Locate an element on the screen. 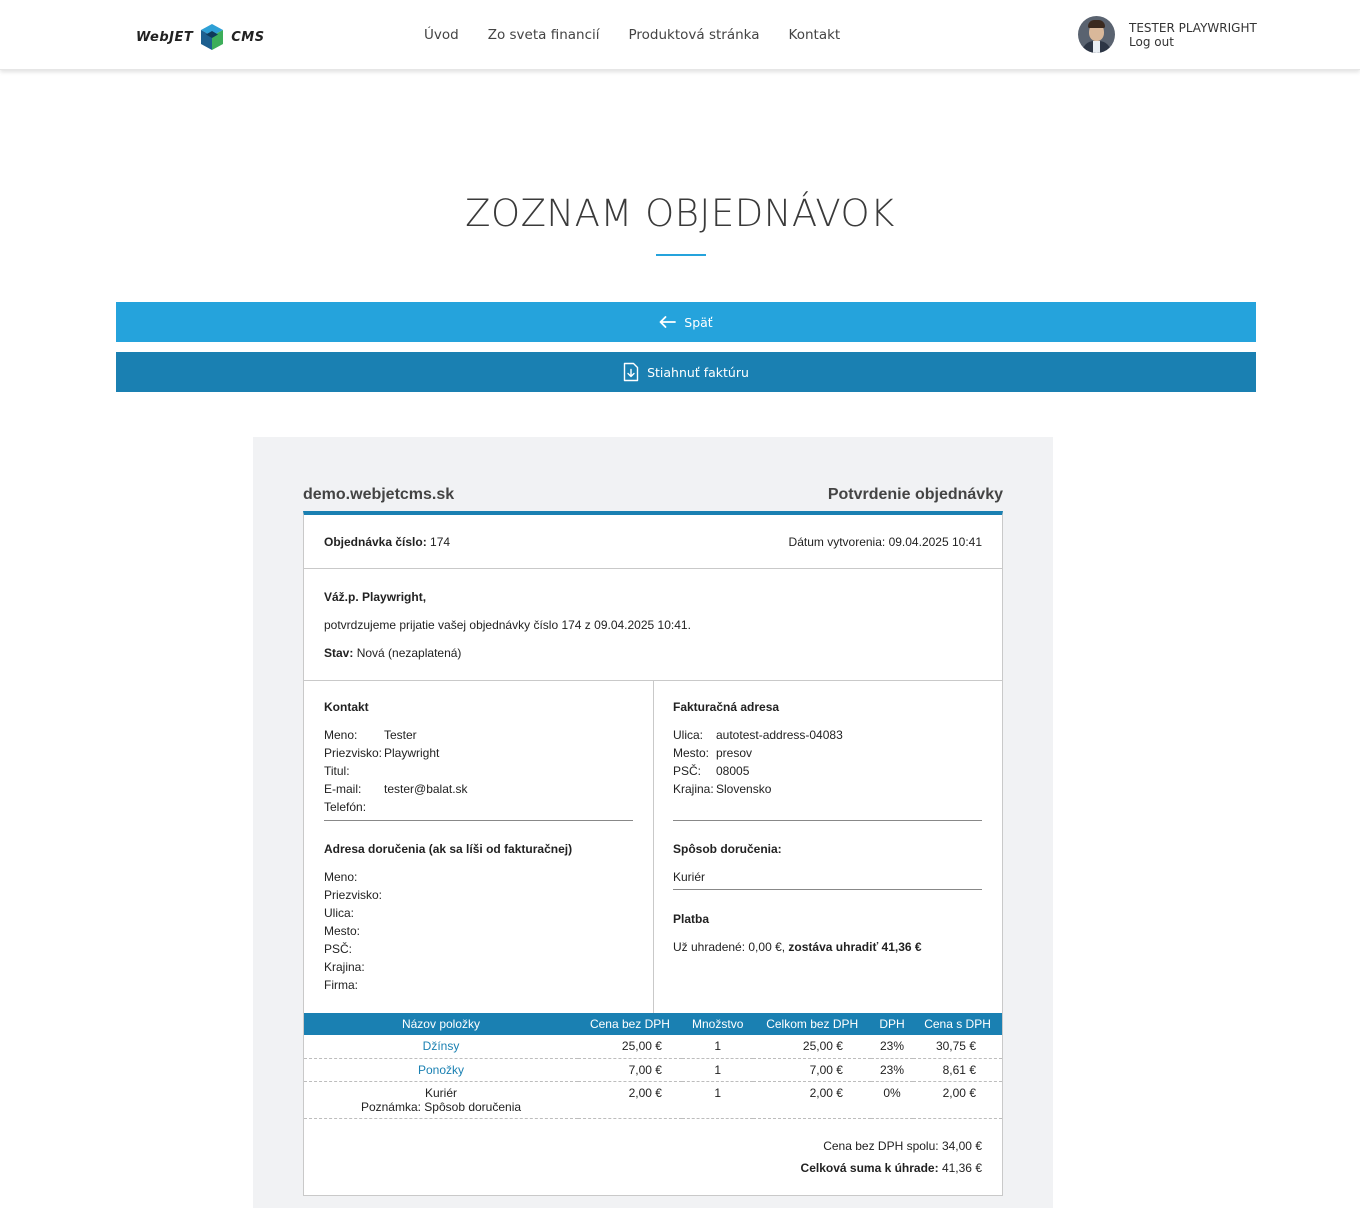 This screenshot has width=1360, height=1208. invoice-site: demo.webjetcms.sk is located at coordinates (379, 494).